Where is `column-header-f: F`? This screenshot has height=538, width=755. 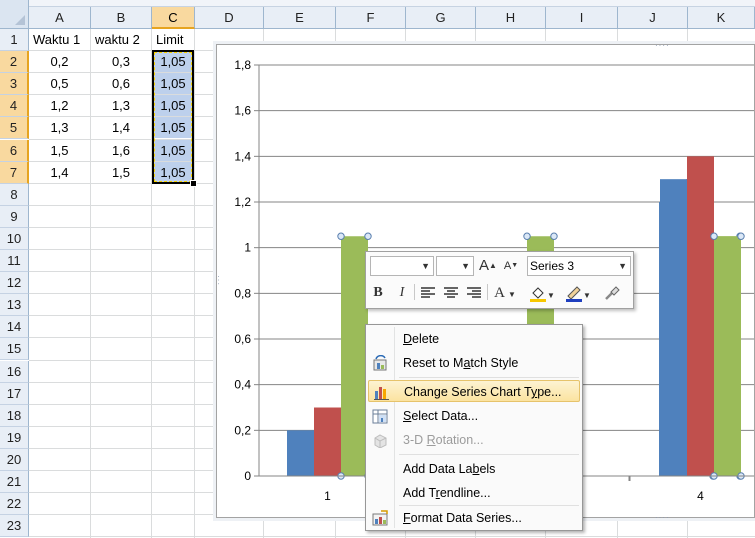 column-header-f: F is located at coordinates (371, 18).